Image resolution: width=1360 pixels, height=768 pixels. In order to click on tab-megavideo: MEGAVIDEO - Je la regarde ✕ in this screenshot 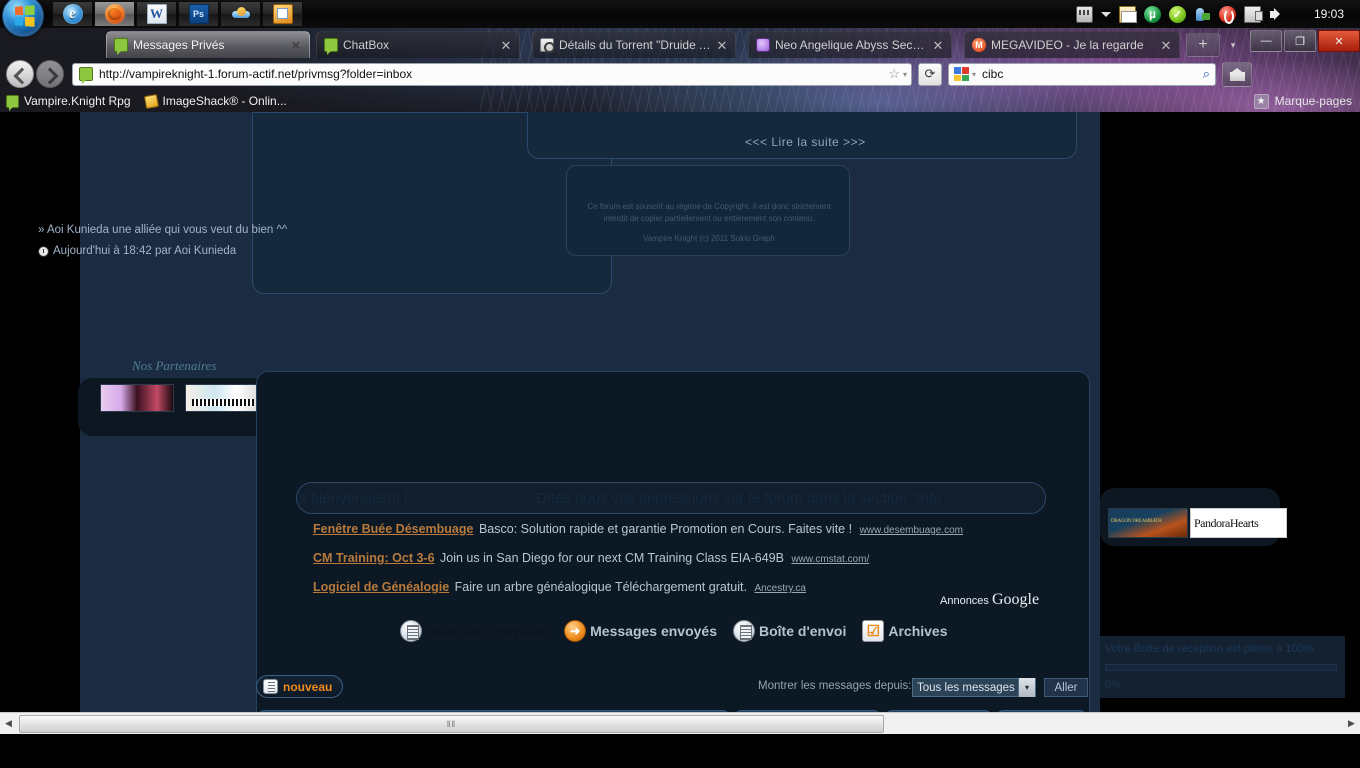, I will do `click(1072, 44)`.